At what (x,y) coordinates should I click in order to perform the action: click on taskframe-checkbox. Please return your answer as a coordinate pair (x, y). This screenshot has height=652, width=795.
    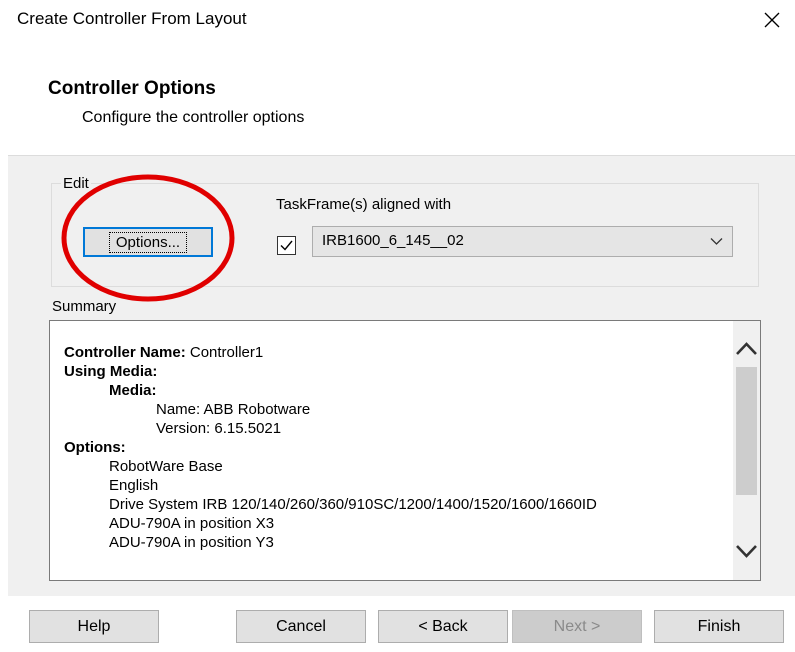
    Looking at the image, I should click on (286, 245).